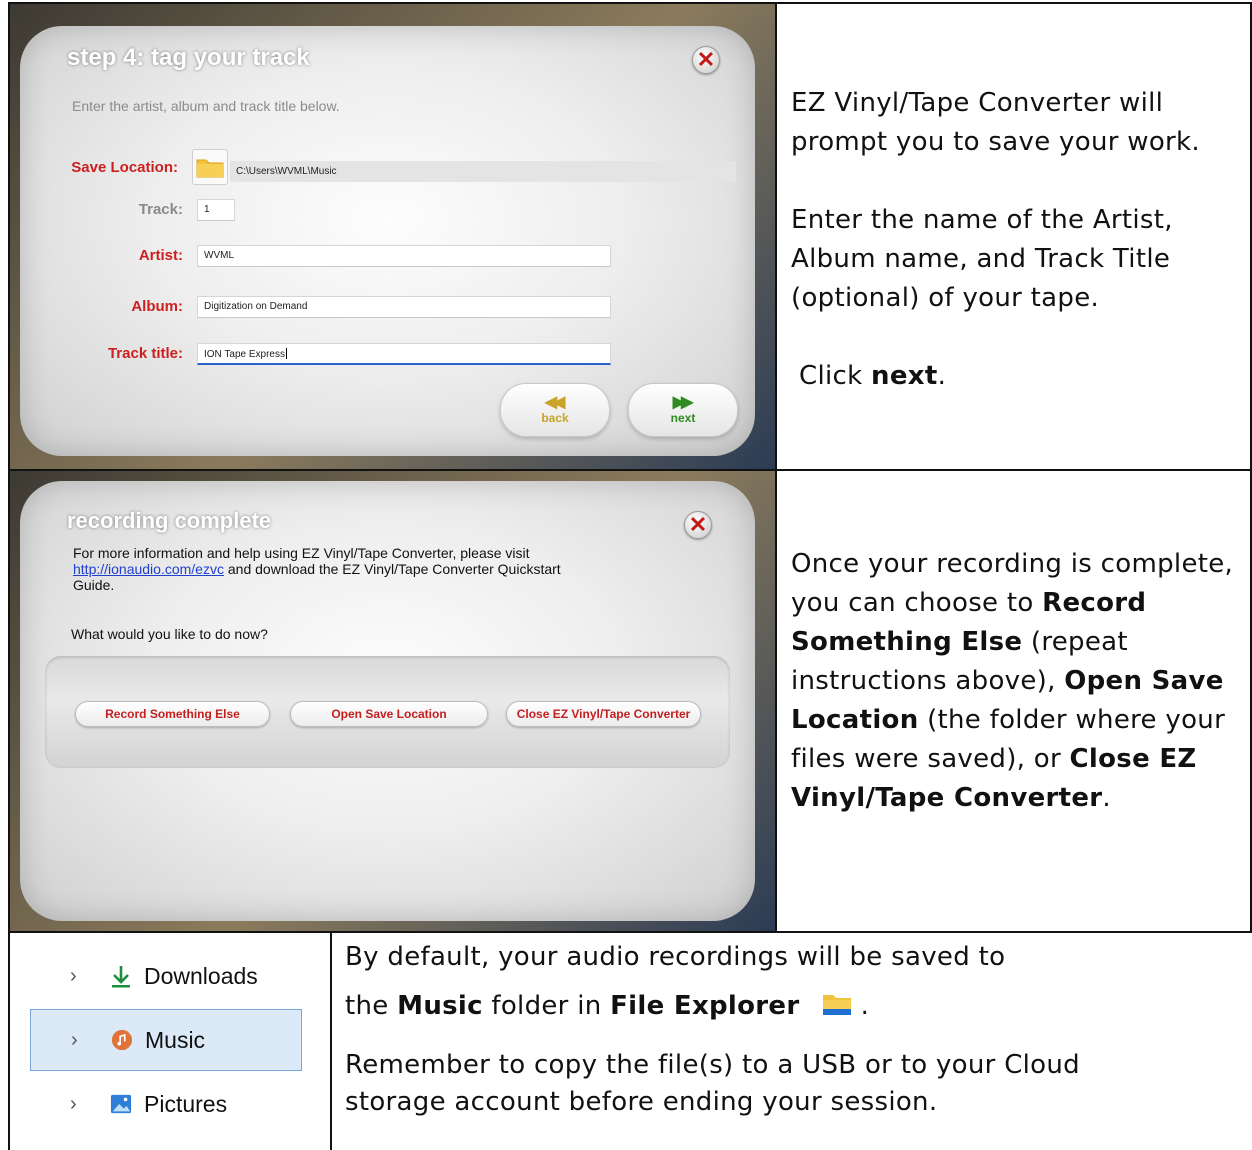 This screenshot has height=1150, width=1252. What do you see at coordinates (145, 353) in the screenshot?
I see `track-title-label: Track title:` at bounding box center [145, 353].